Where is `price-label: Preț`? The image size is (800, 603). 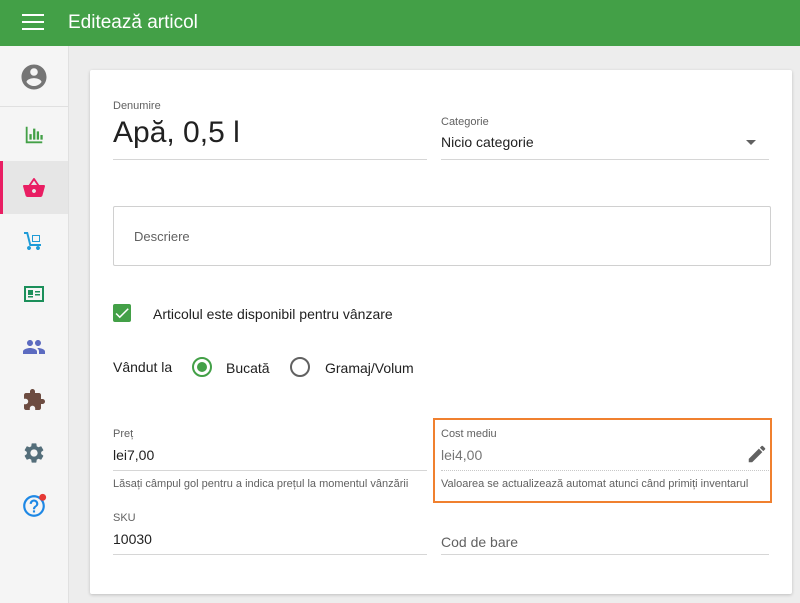
price-label: Preț is located at coordinates (123, 434).